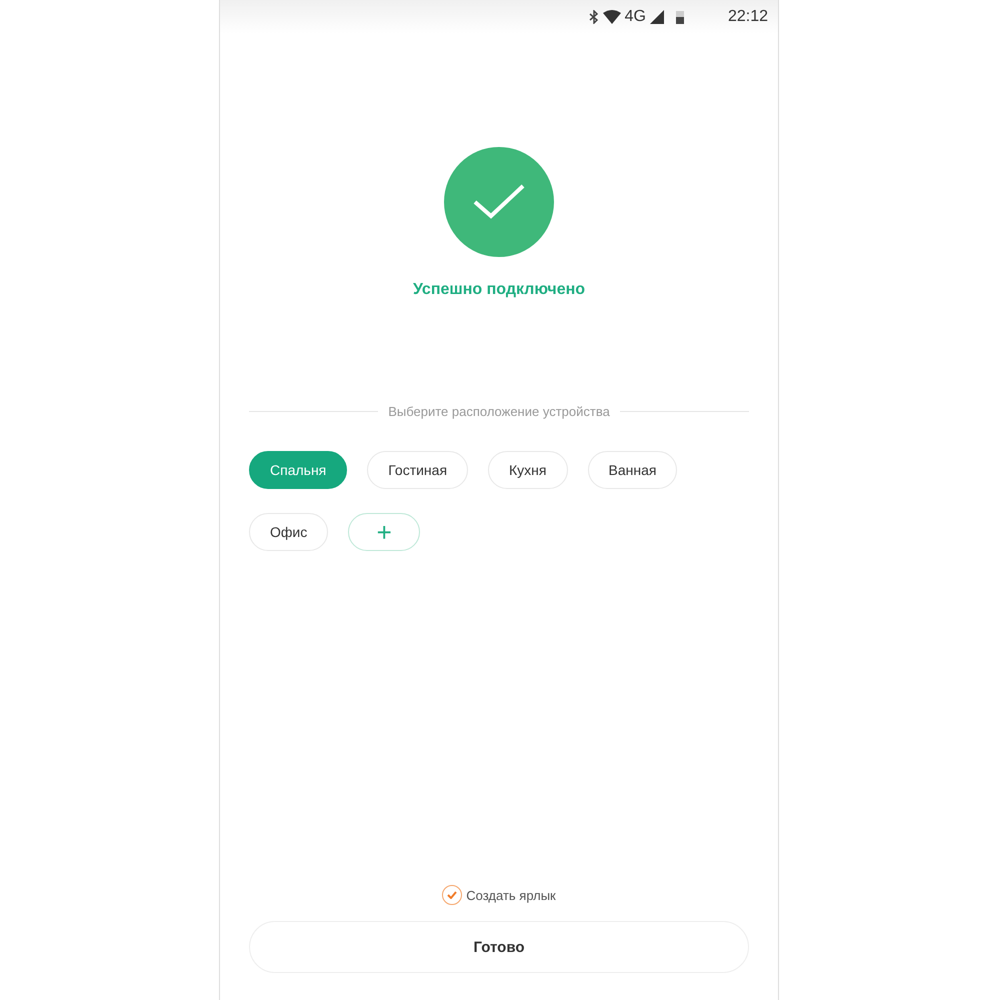  I want to click on room-chip: Ванная, so click(633, 470).